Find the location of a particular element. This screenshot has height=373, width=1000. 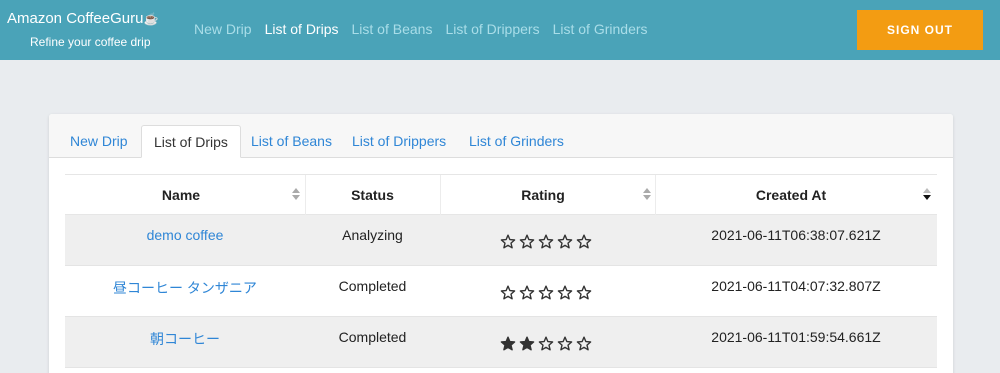

sign-out-button: SIGN OUT is located at coordinates (920, 30).